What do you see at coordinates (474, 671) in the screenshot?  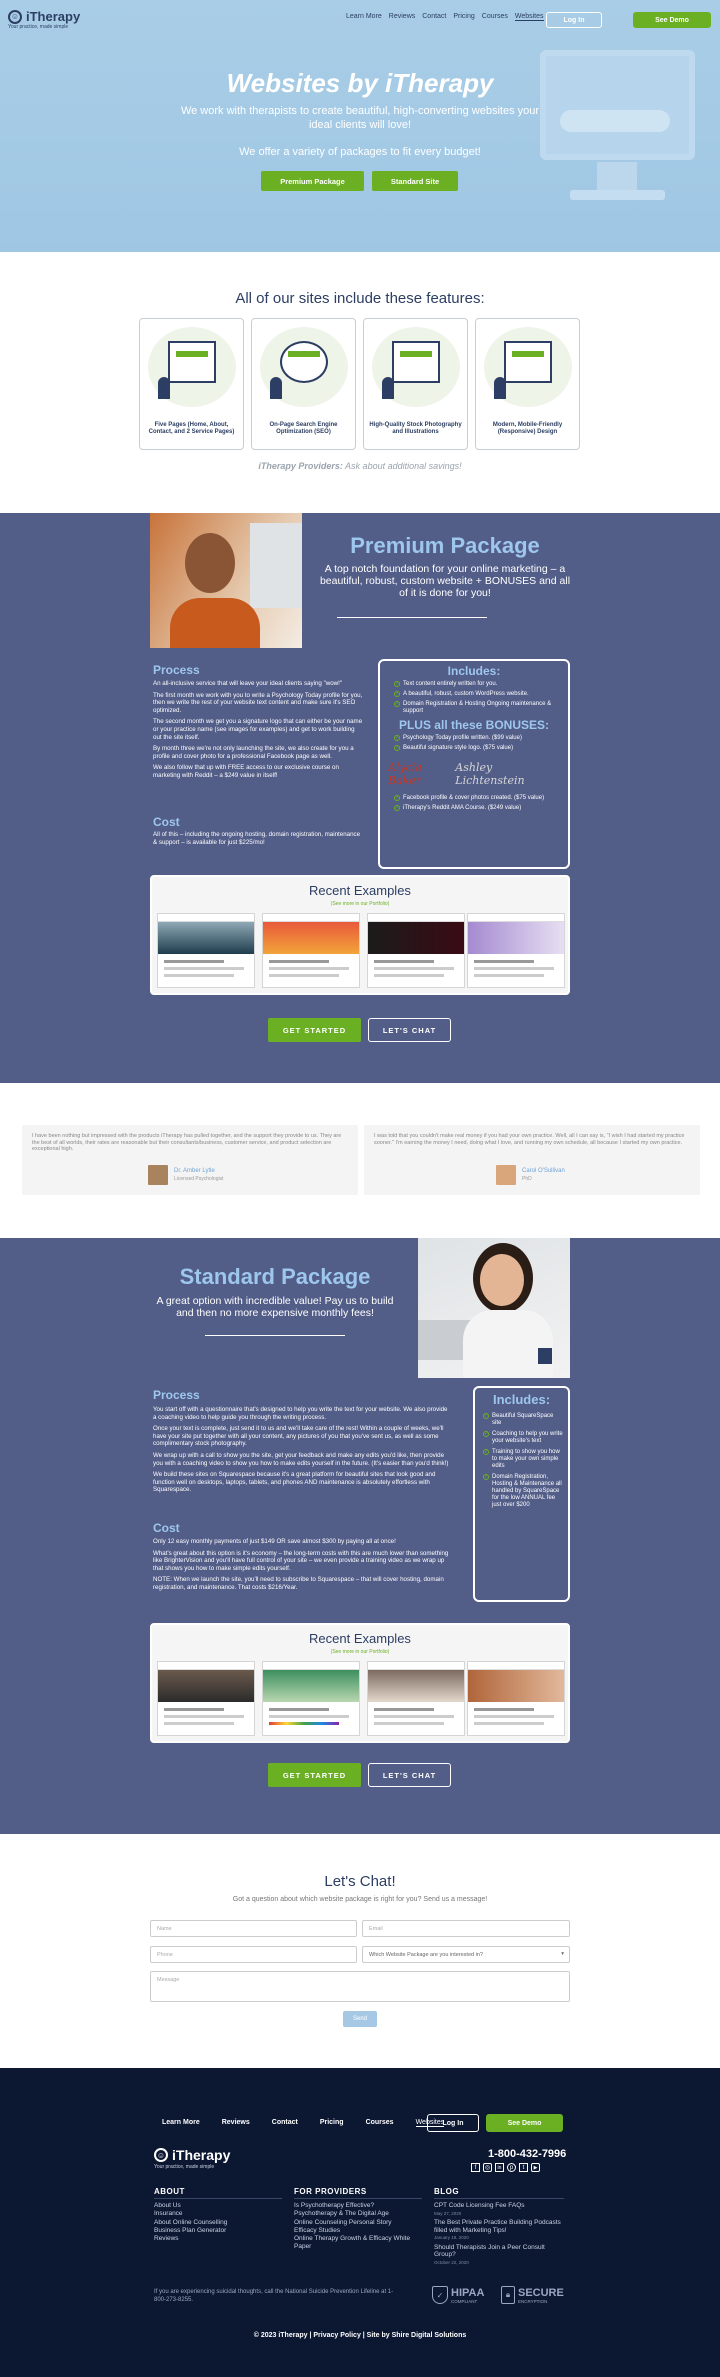 I see `includes-heading: Includes:` at bounding box center [474, 671].